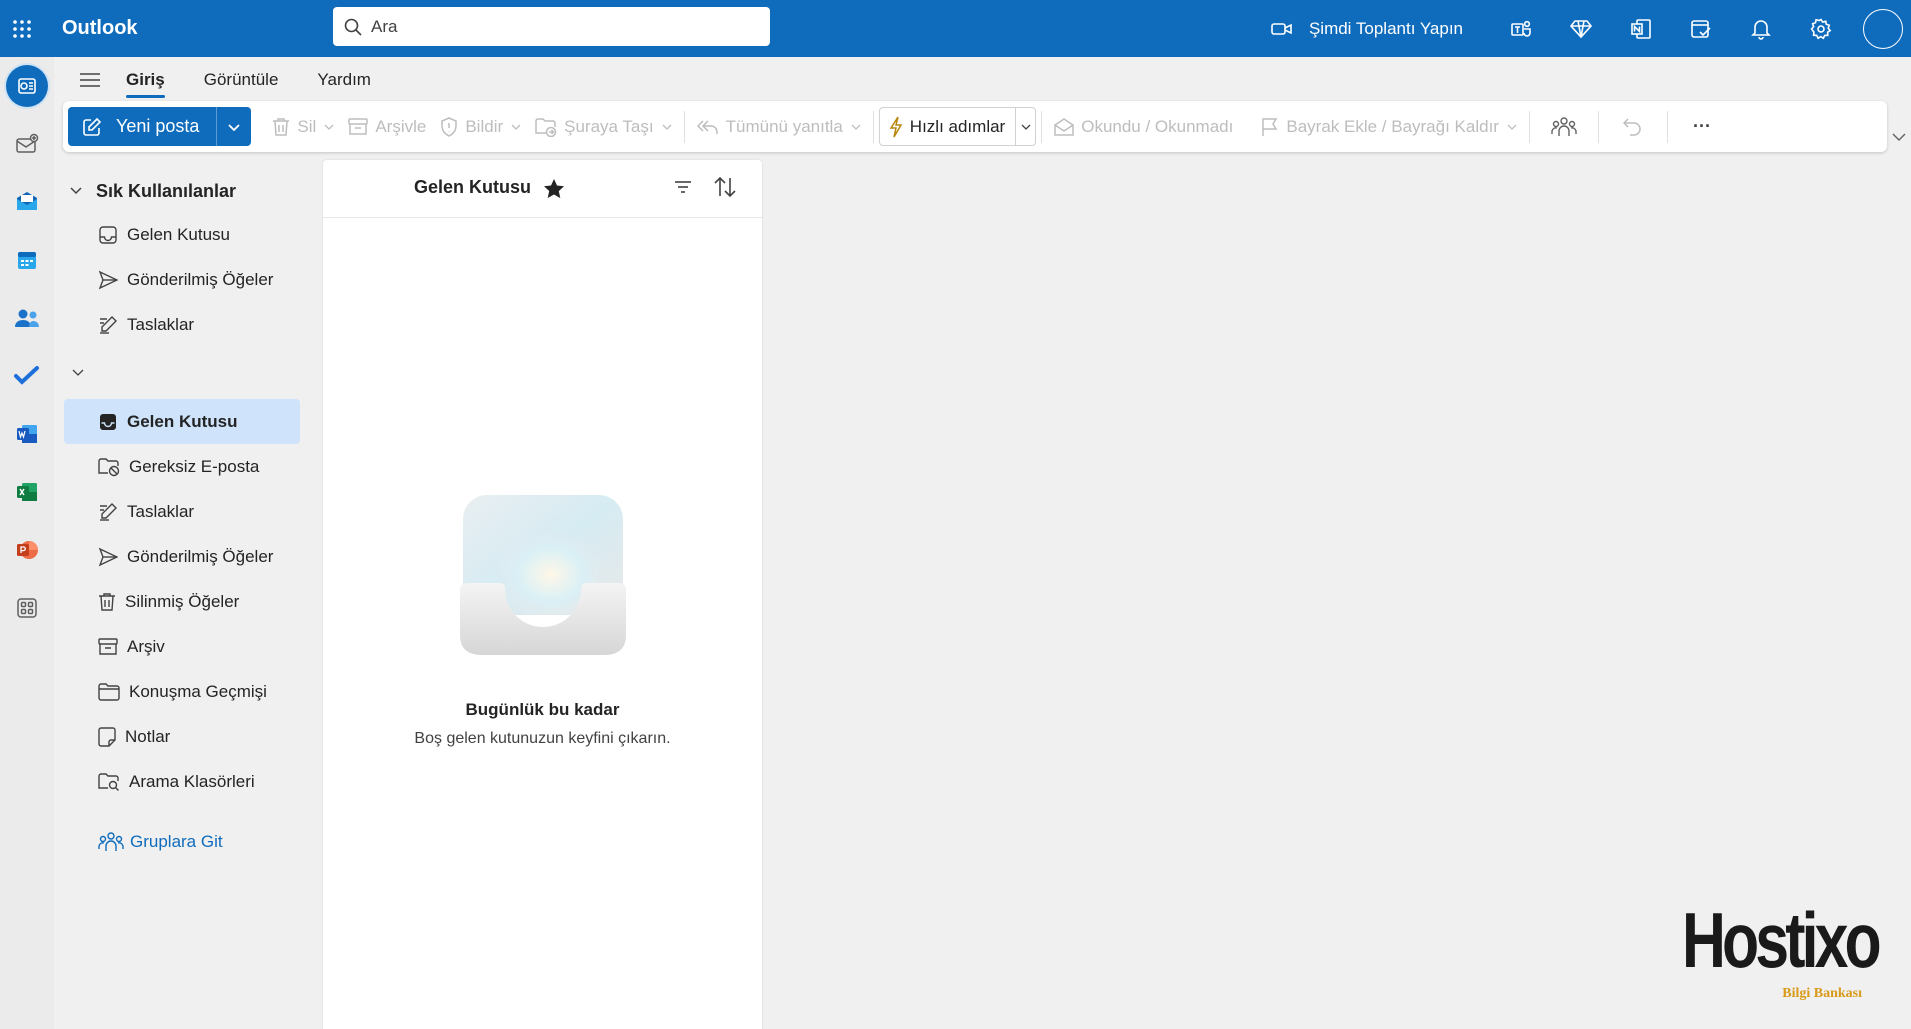  What do you see at coordinates (234, 126) in the screenshot?
I see `new-mail-dropdown` at bounding box center [234, 126].